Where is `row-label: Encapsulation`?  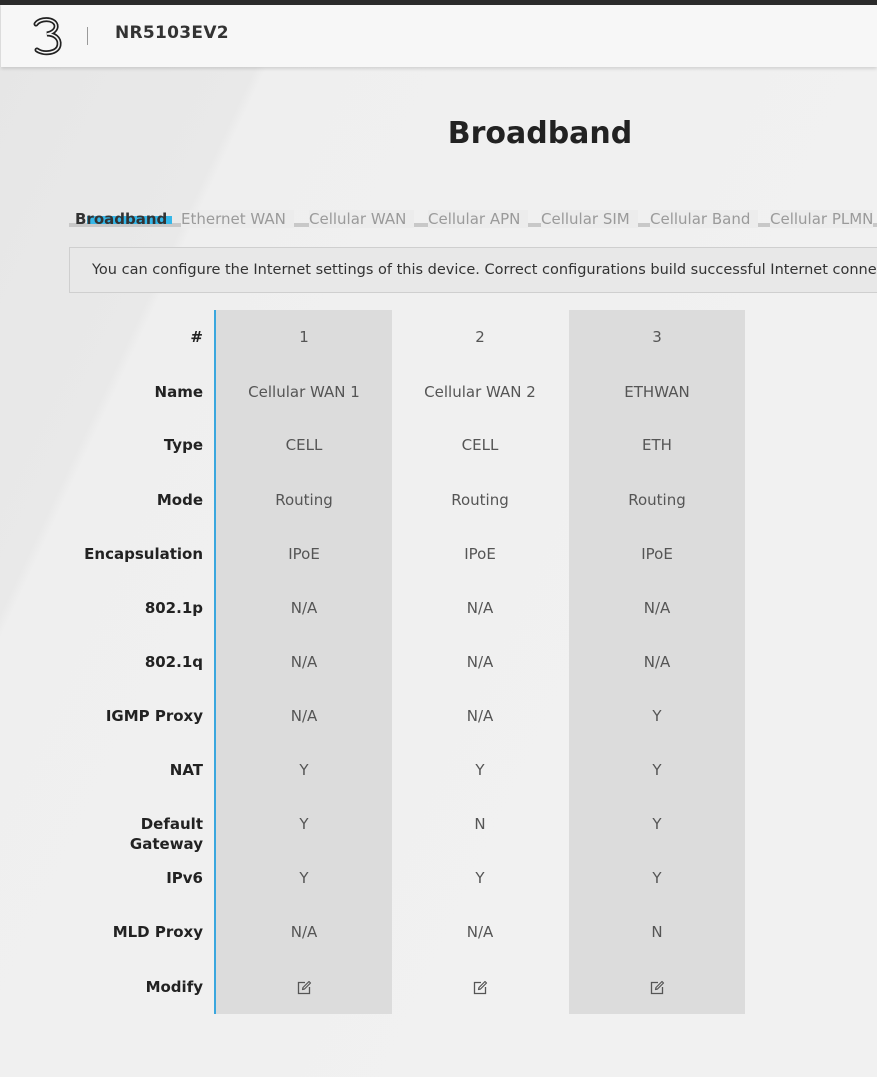 row-label: Encapsulation is located at coordinates (143, 554).